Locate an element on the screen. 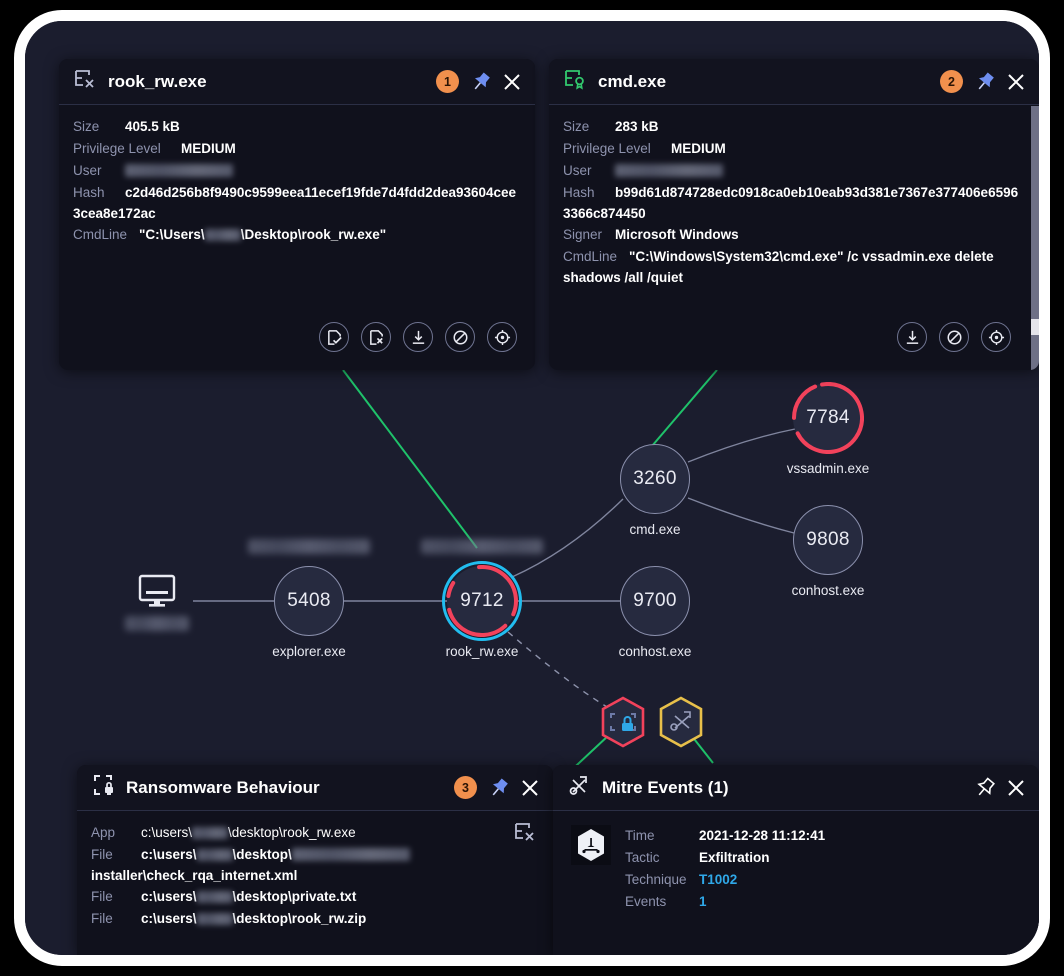 The width and height of the screenshot is (1064, 976). field-value: 405.5 kB is located at coordinates (152, 126).